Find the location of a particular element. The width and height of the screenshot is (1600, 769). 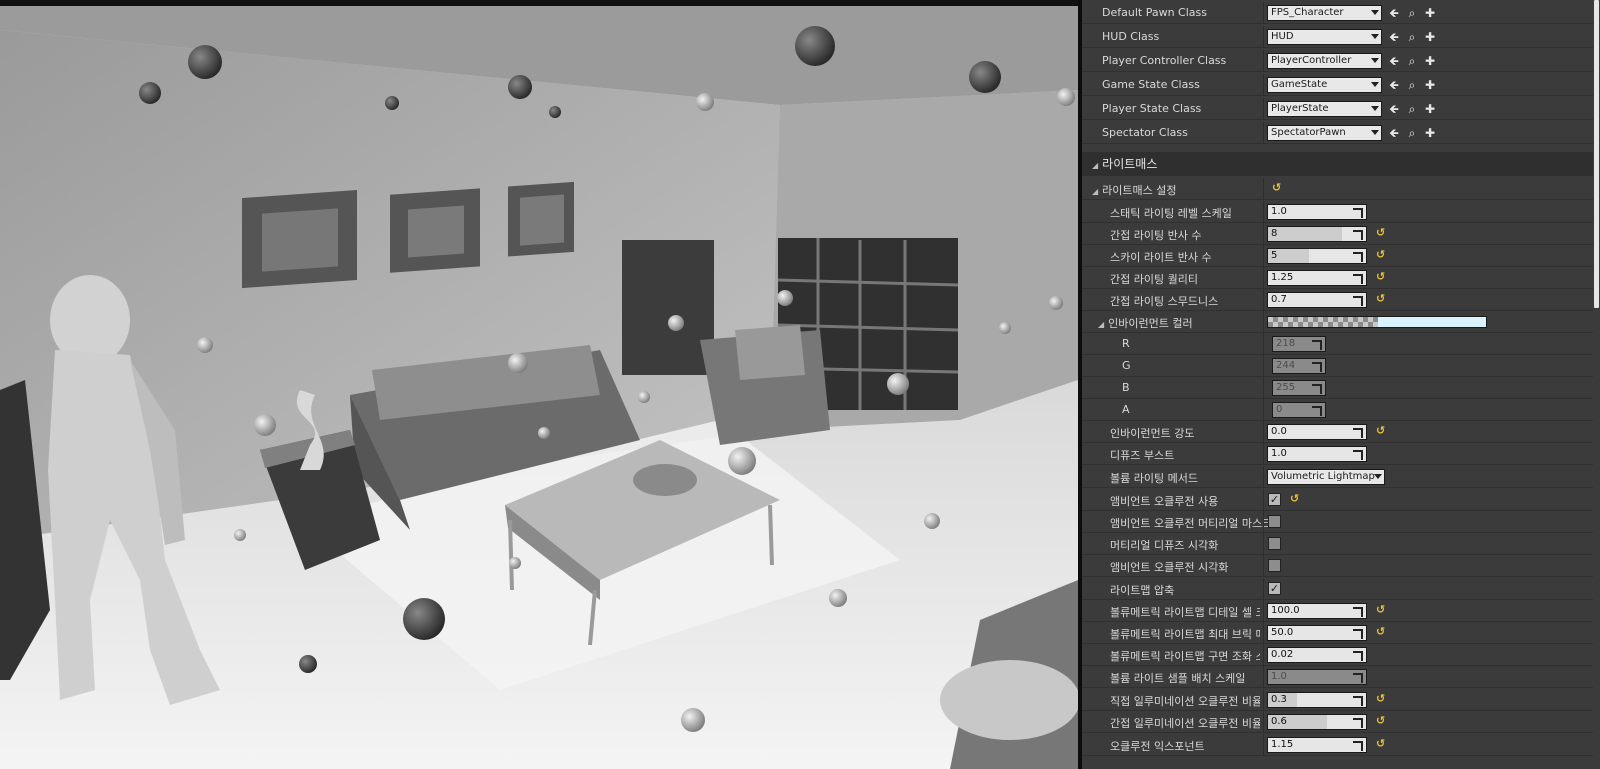

indirect-lighting-quality-row: 간접 라이팅 퀄리티 1.25 ↺ is located at coordinates (1337, 278).